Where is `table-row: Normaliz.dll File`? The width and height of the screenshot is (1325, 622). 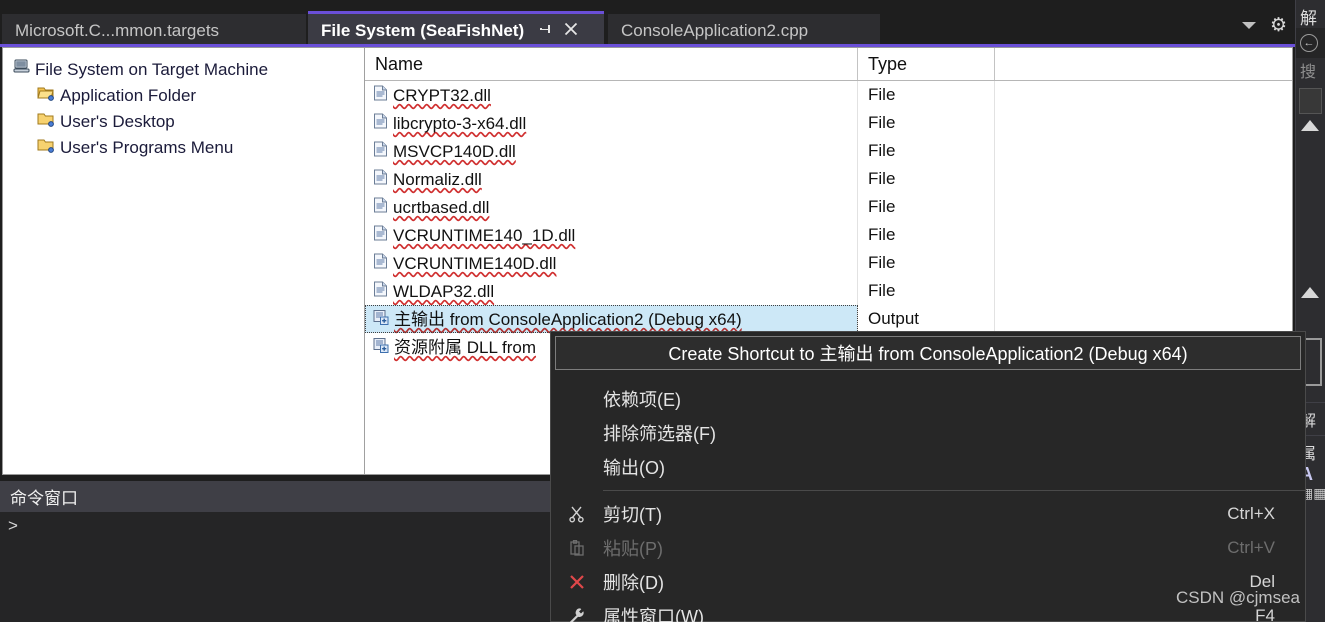 table-row: Normaliz.dll File is located at coordinates (828, 179).